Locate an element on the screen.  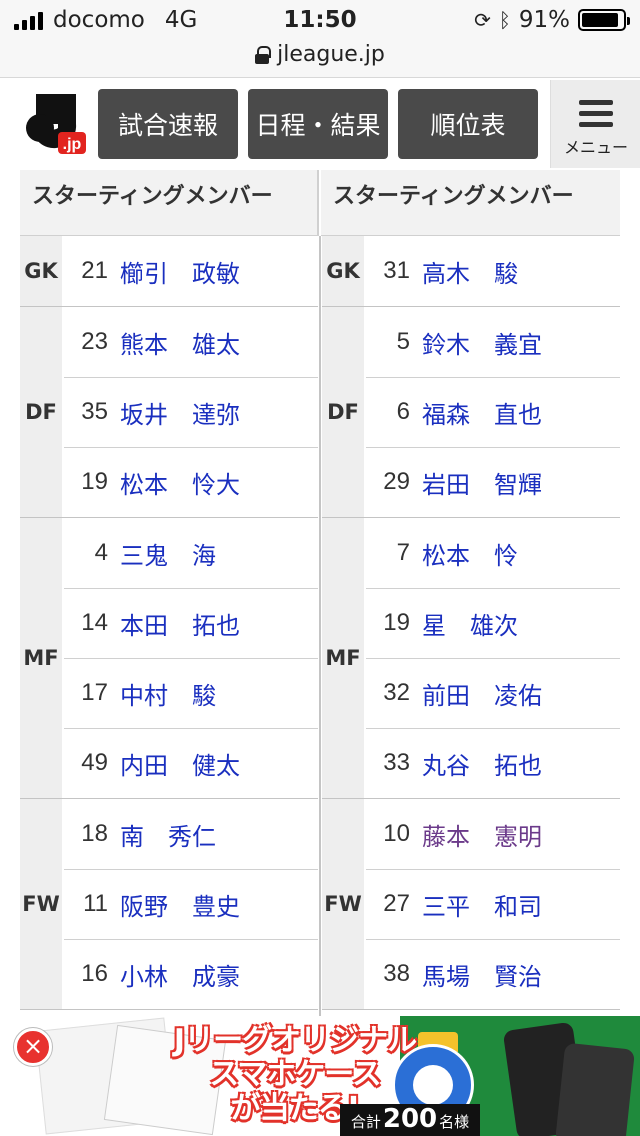
player-number: 16 is located at coordinates (94, 973).